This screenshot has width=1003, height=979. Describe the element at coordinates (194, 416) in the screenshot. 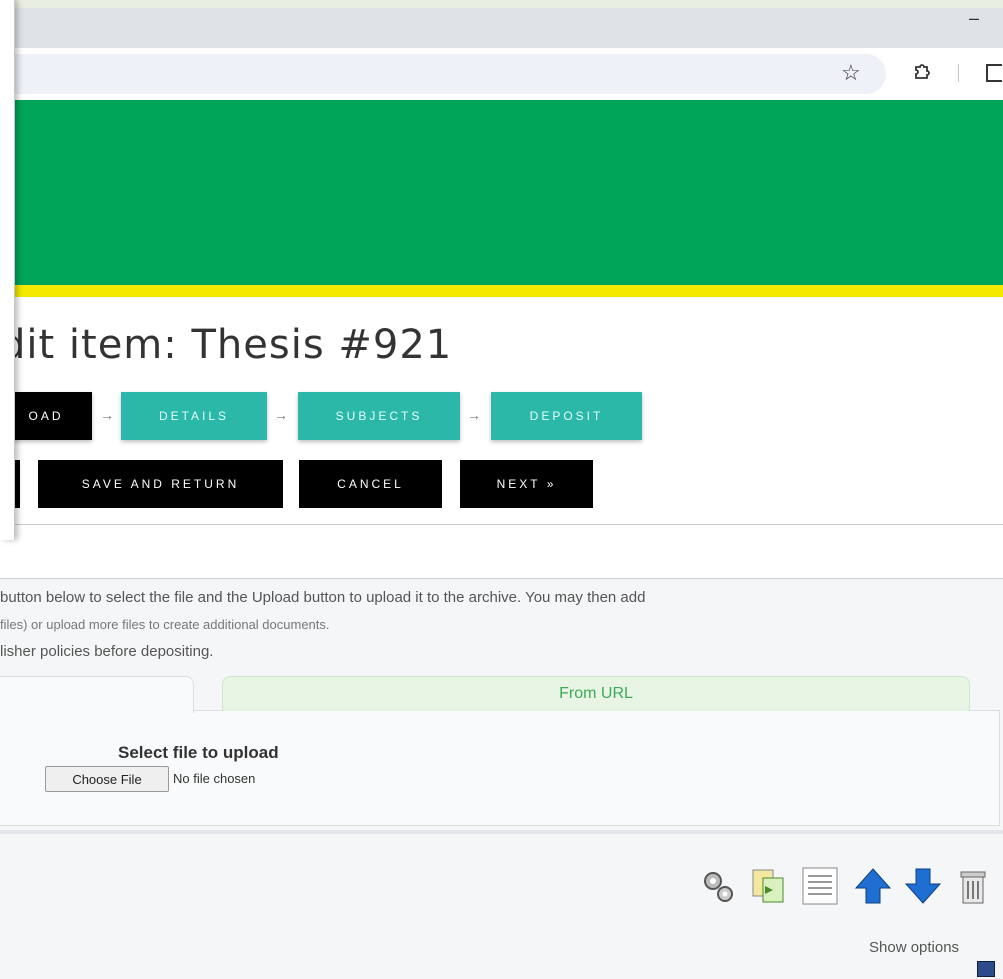

I see `step-details: DETAILS` at that location.